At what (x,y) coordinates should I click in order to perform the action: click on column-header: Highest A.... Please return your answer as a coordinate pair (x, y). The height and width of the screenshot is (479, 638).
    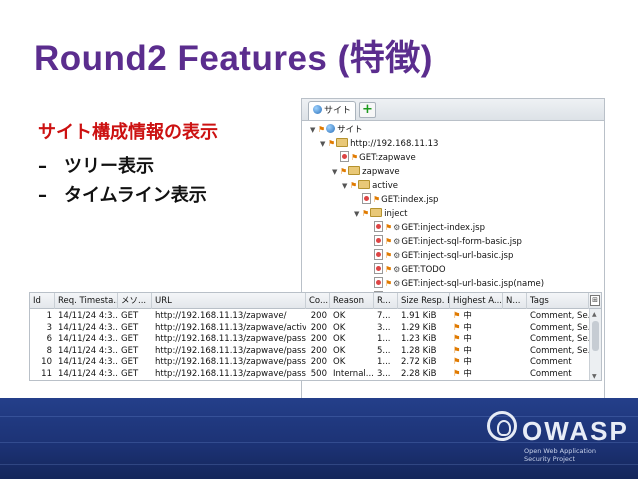
    Looking at the image, I should click on (476, 301).